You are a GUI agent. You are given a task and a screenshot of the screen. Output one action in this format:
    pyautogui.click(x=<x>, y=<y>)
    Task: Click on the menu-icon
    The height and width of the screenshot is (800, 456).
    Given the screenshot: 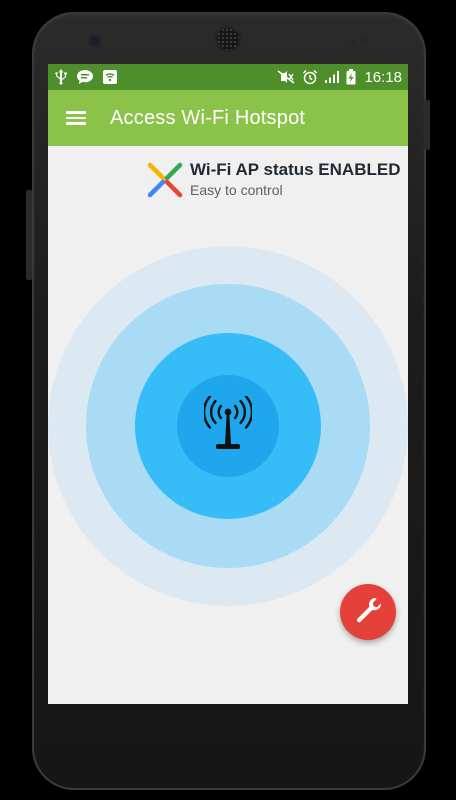 What is the action you would take?
    pyautogui.click(x=78, y=118)
    